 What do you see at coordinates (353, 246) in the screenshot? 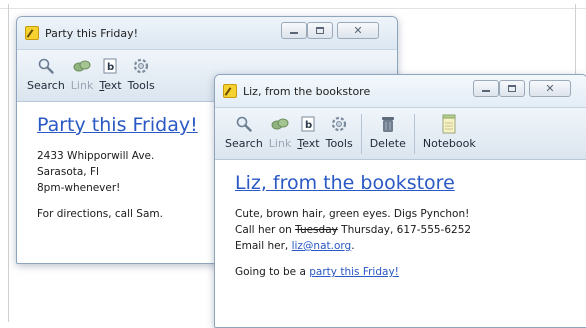
I see `email-suffix: .` at bounding box center [353, 246].